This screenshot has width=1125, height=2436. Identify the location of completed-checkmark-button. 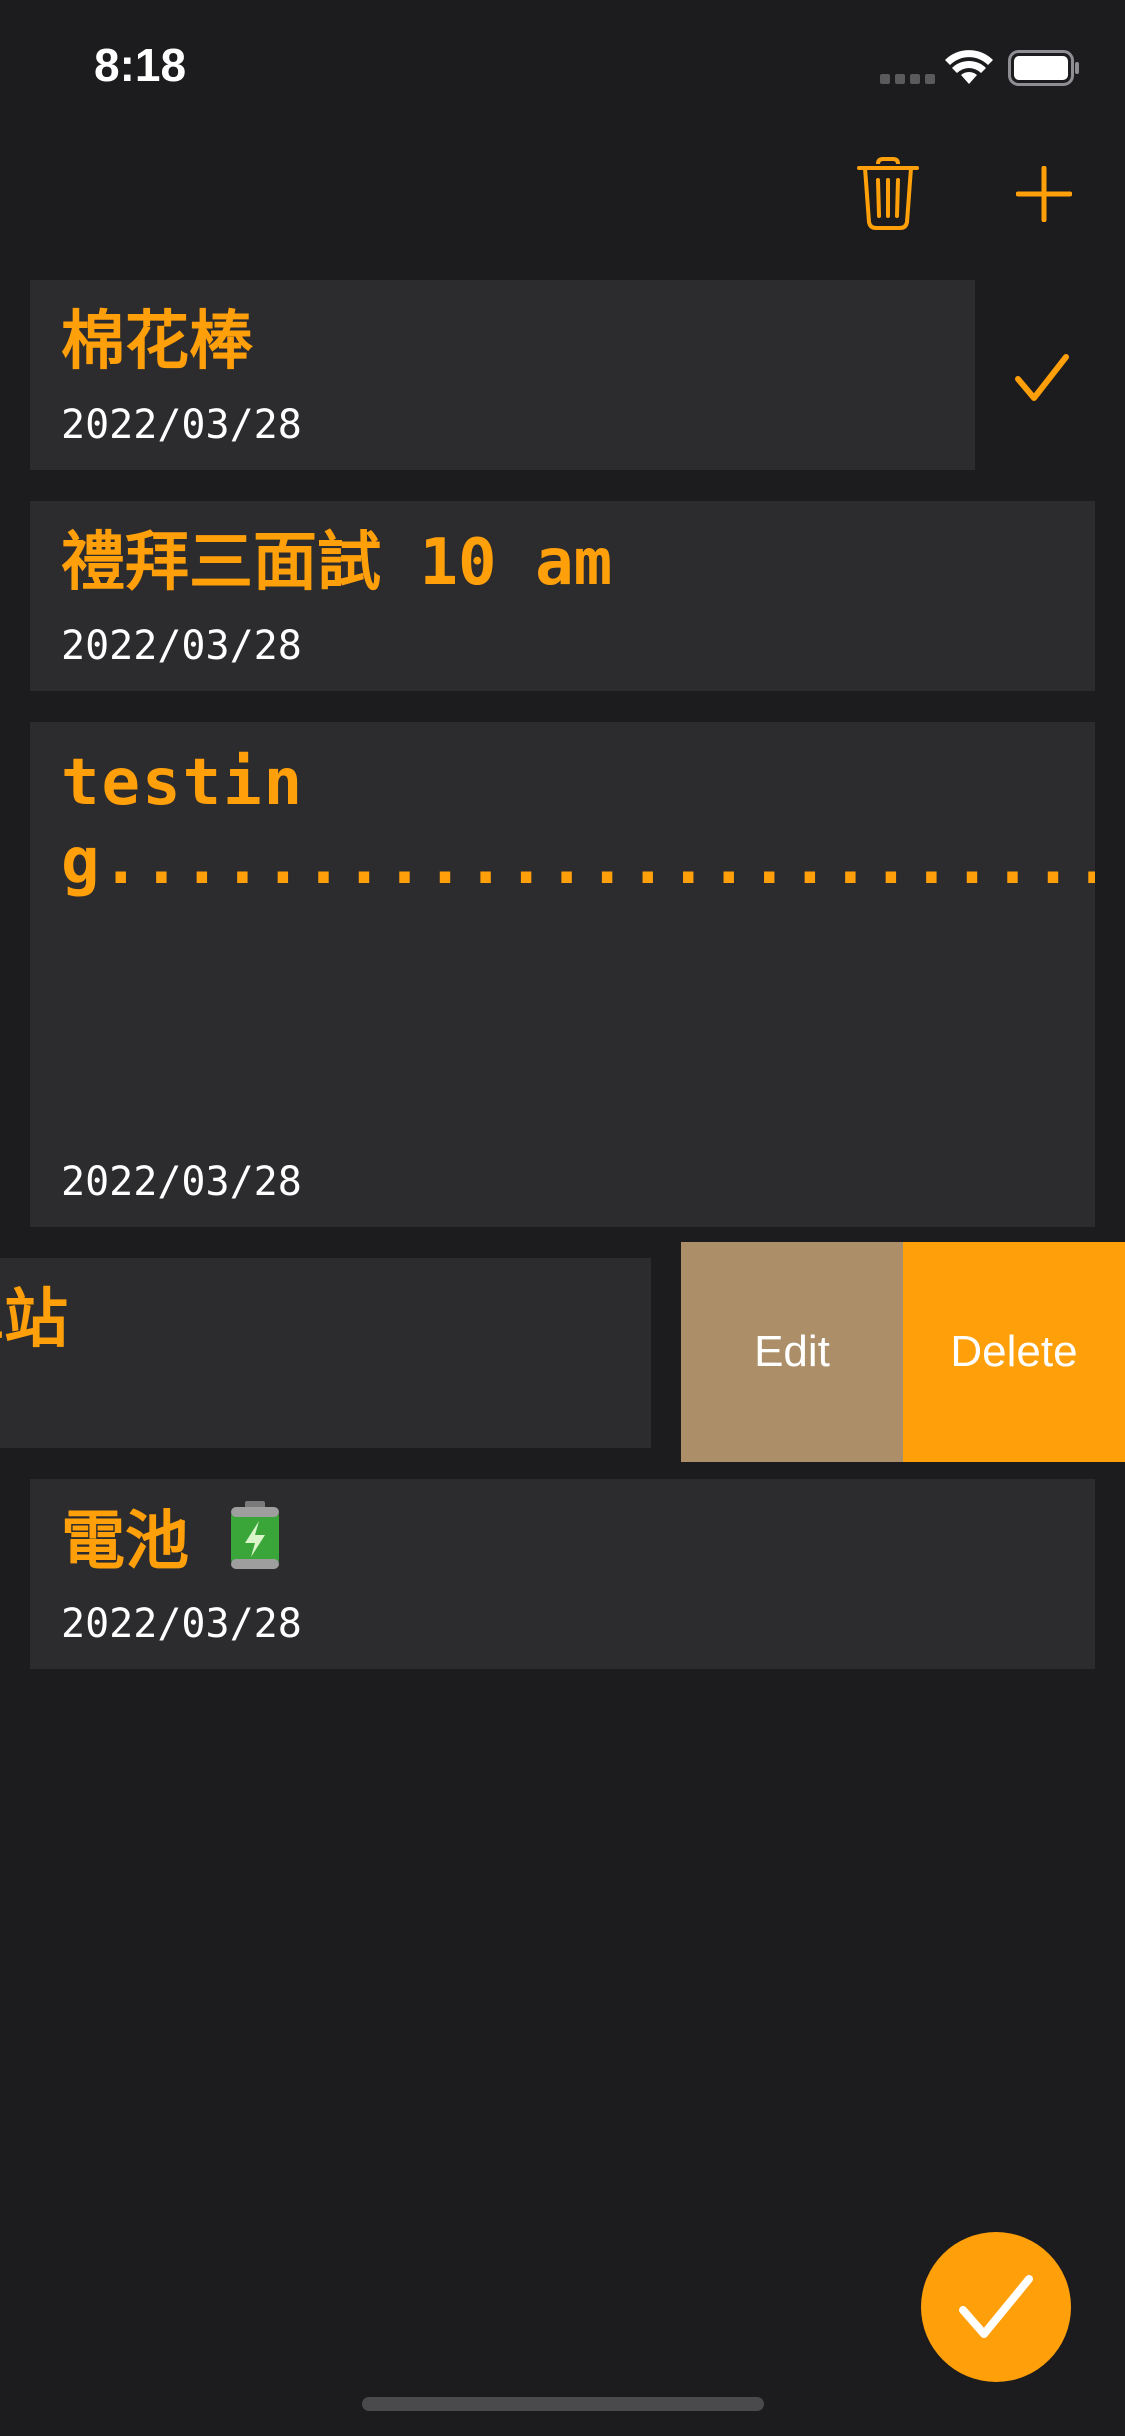
(1042, 378).